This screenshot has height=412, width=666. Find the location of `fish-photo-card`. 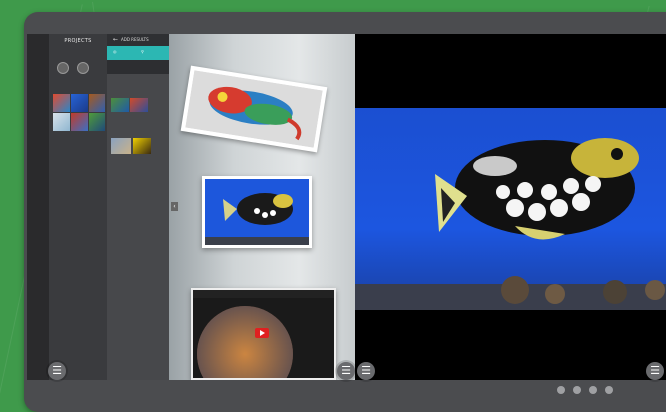

fish-photo-card is located at coordinates (257, 212).